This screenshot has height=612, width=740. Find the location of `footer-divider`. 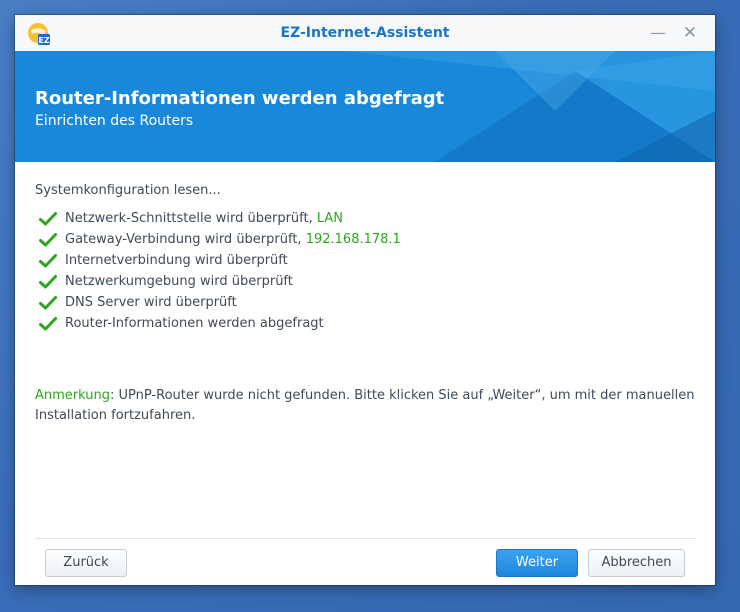

footer-divider is located at coordinates (365, 538).